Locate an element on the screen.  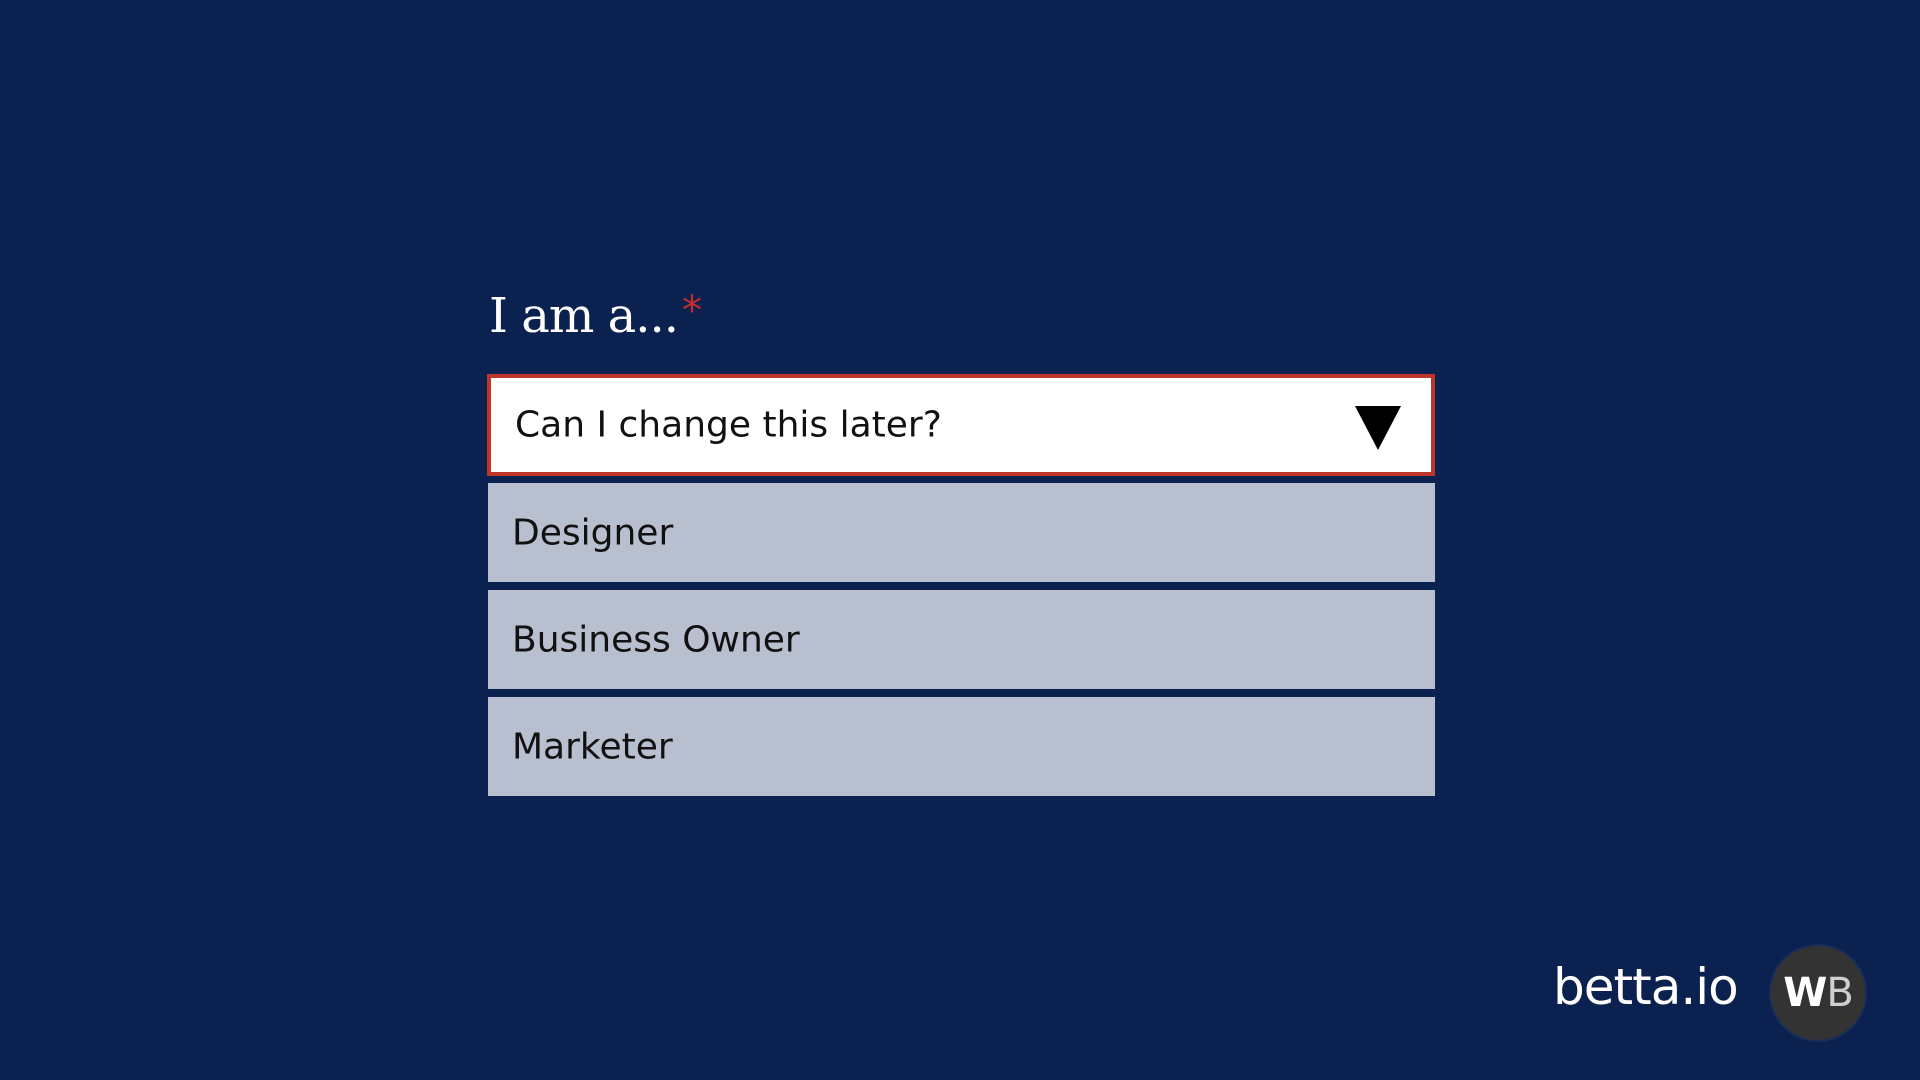
field-label: I am a... * is located at coordinates (595, 316).